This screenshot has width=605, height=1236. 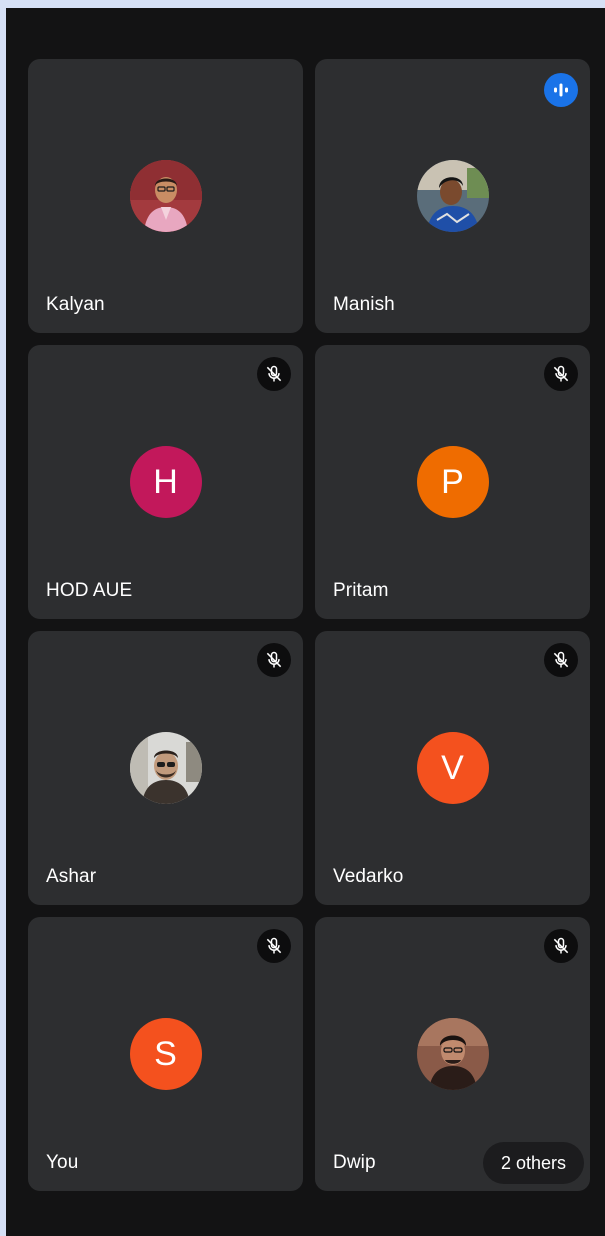 What do you see at coordinates (561, 90) in the screenshot?
I see `audio-level-icon` at bounding box center [561, 90].